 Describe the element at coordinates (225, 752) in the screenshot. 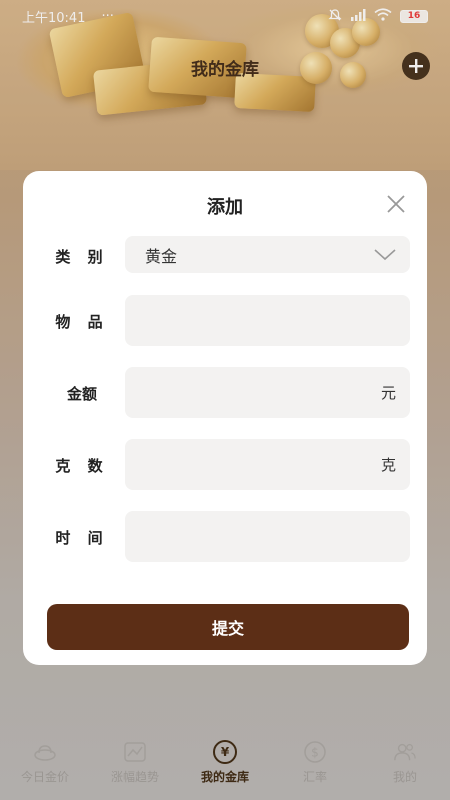

I see `yen-coin-icon: ¥` at that location.